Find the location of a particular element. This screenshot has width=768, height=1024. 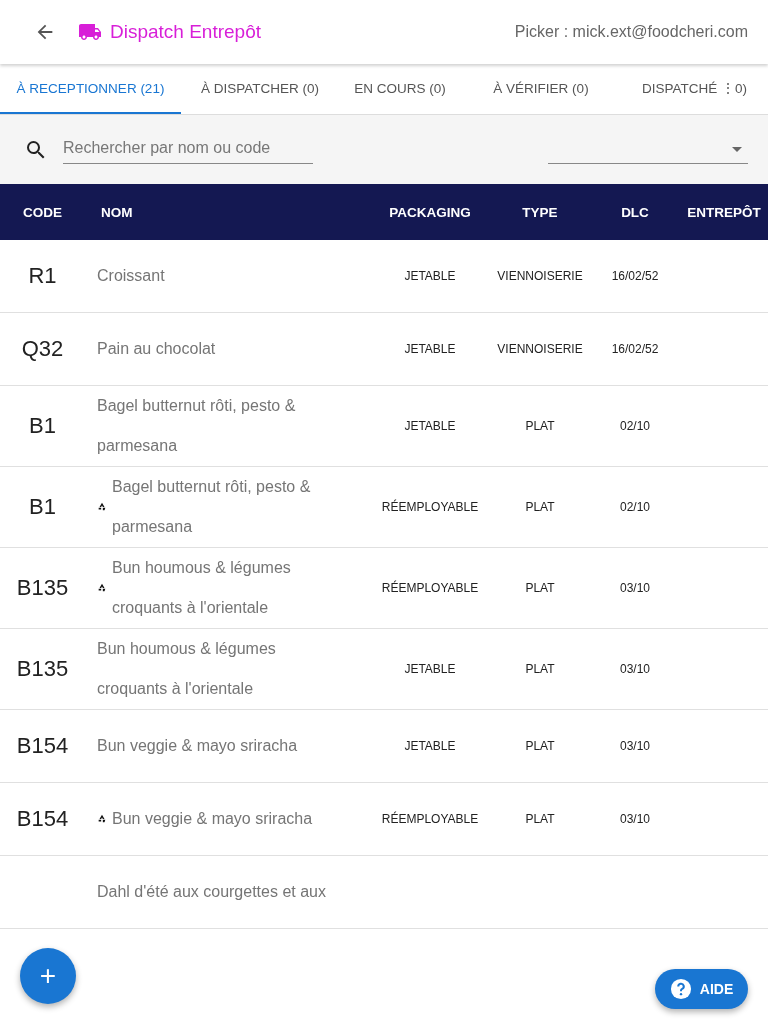

help-button: AIDE is located at coordinates (701, 989).